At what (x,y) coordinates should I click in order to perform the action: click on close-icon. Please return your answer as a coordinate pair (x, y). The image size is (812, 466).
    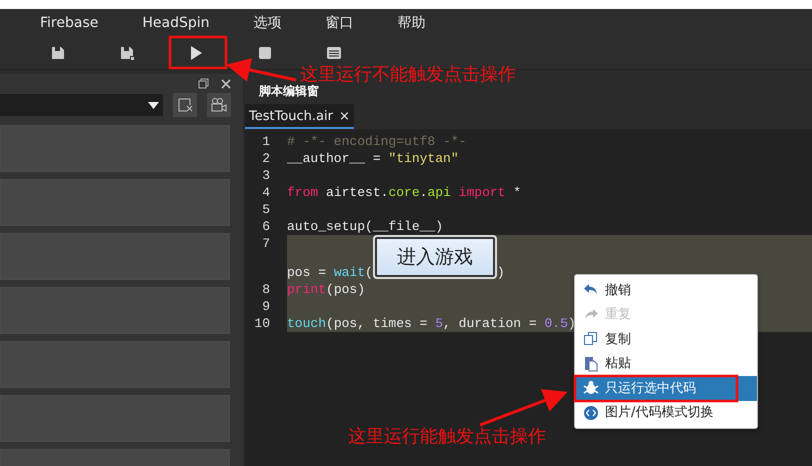
    Looking at the image, I should click on (226, 83).